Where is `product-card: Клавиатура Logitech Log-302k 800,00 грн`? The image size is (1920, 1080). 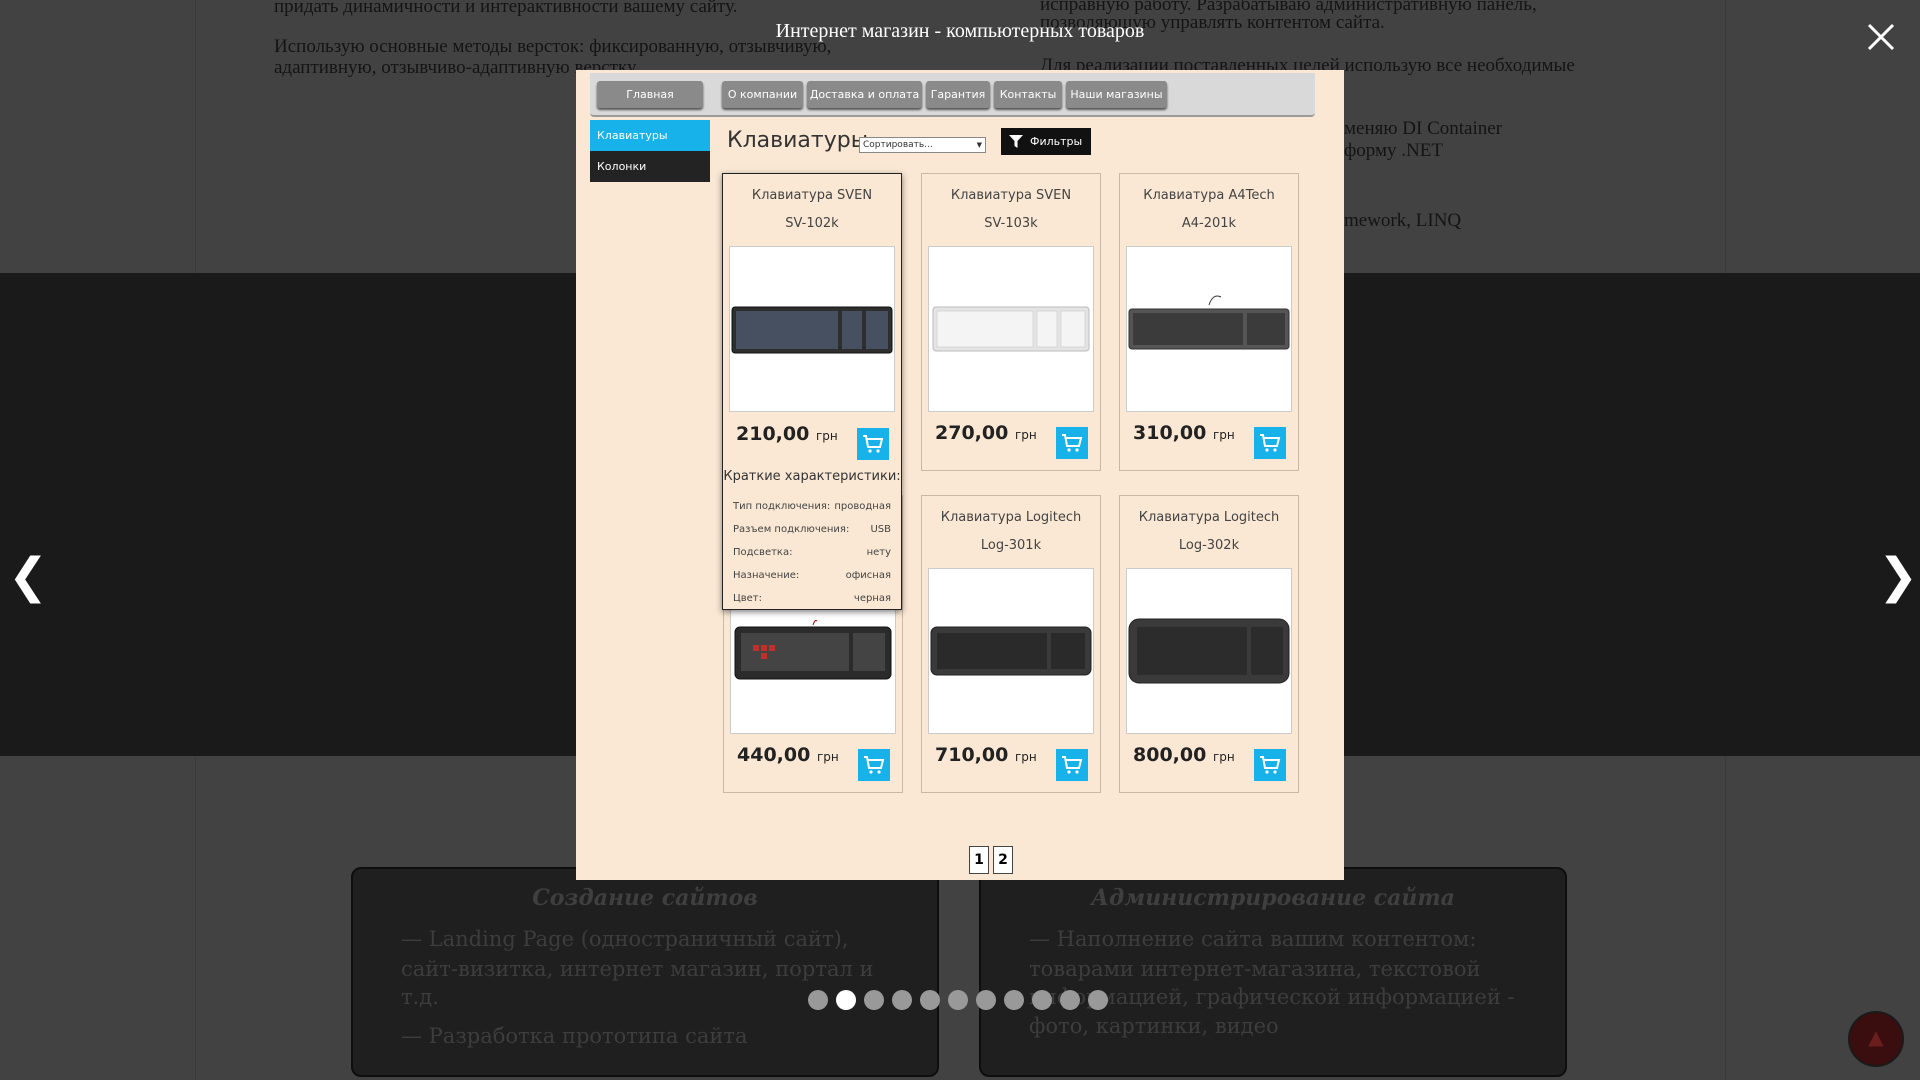
product-card: Клавиатура Logitech Log-302k 800,00 грн is located at coordinates (1209, 644).